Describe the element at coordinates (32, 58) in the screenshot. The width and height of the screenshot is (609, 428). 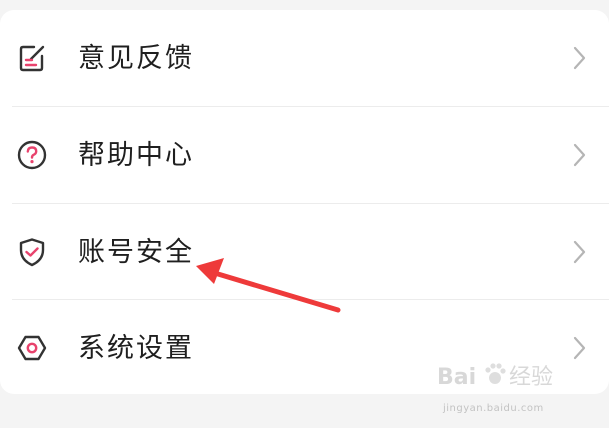
I see `feedback-edit-icon` at that location.